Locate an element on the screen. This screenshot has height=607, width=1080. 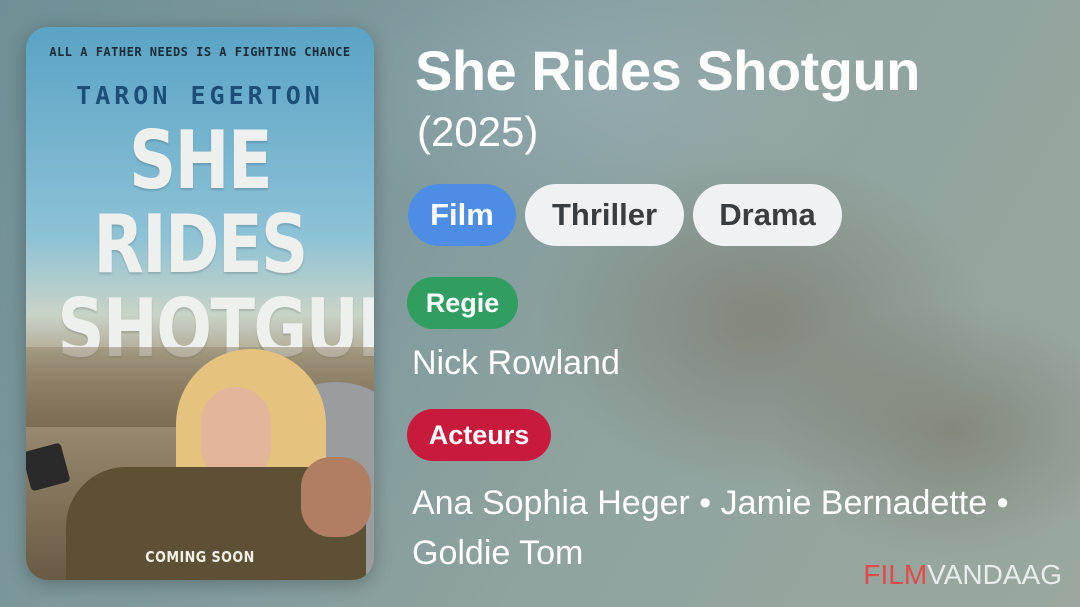
poster-title-line1: SHE RIDES is located at coordinates (200, 202).